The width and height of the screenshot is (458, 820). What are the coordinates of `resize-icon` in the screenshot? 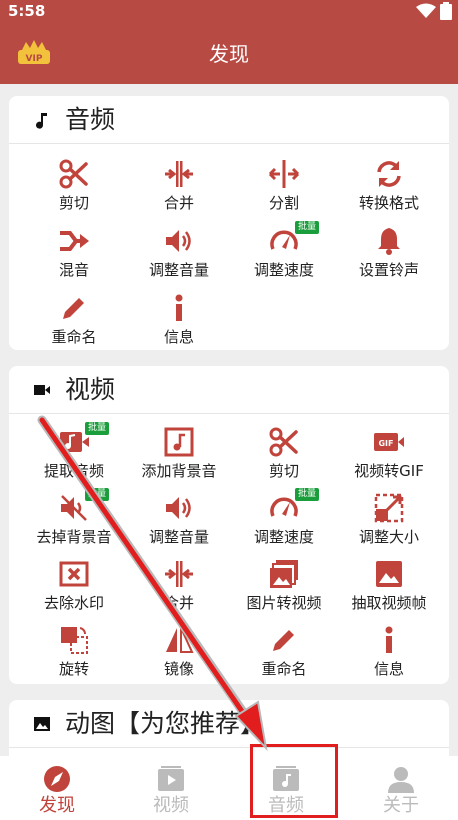 It's located at (389, 508).